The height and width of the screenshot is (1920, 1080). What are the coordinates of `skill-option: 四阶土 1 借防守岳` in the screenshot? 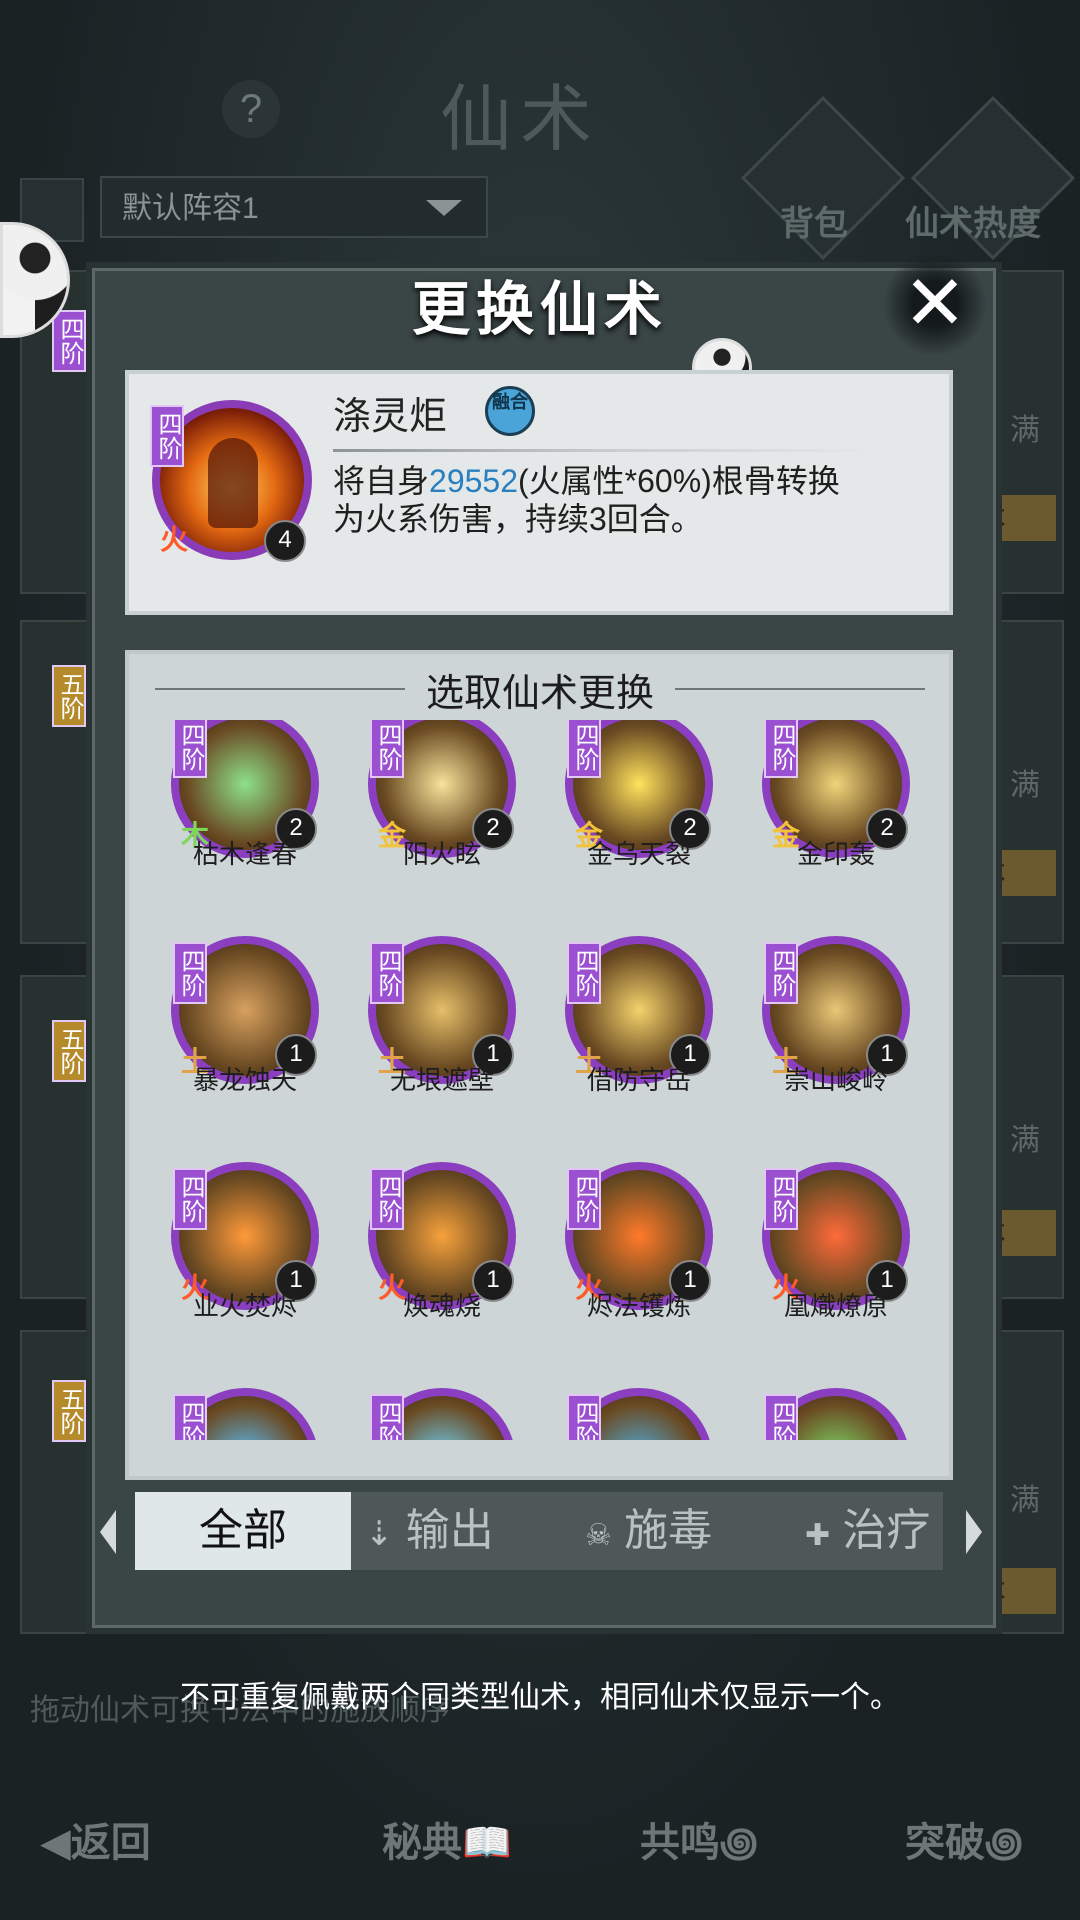 It's located at (631, 1046).